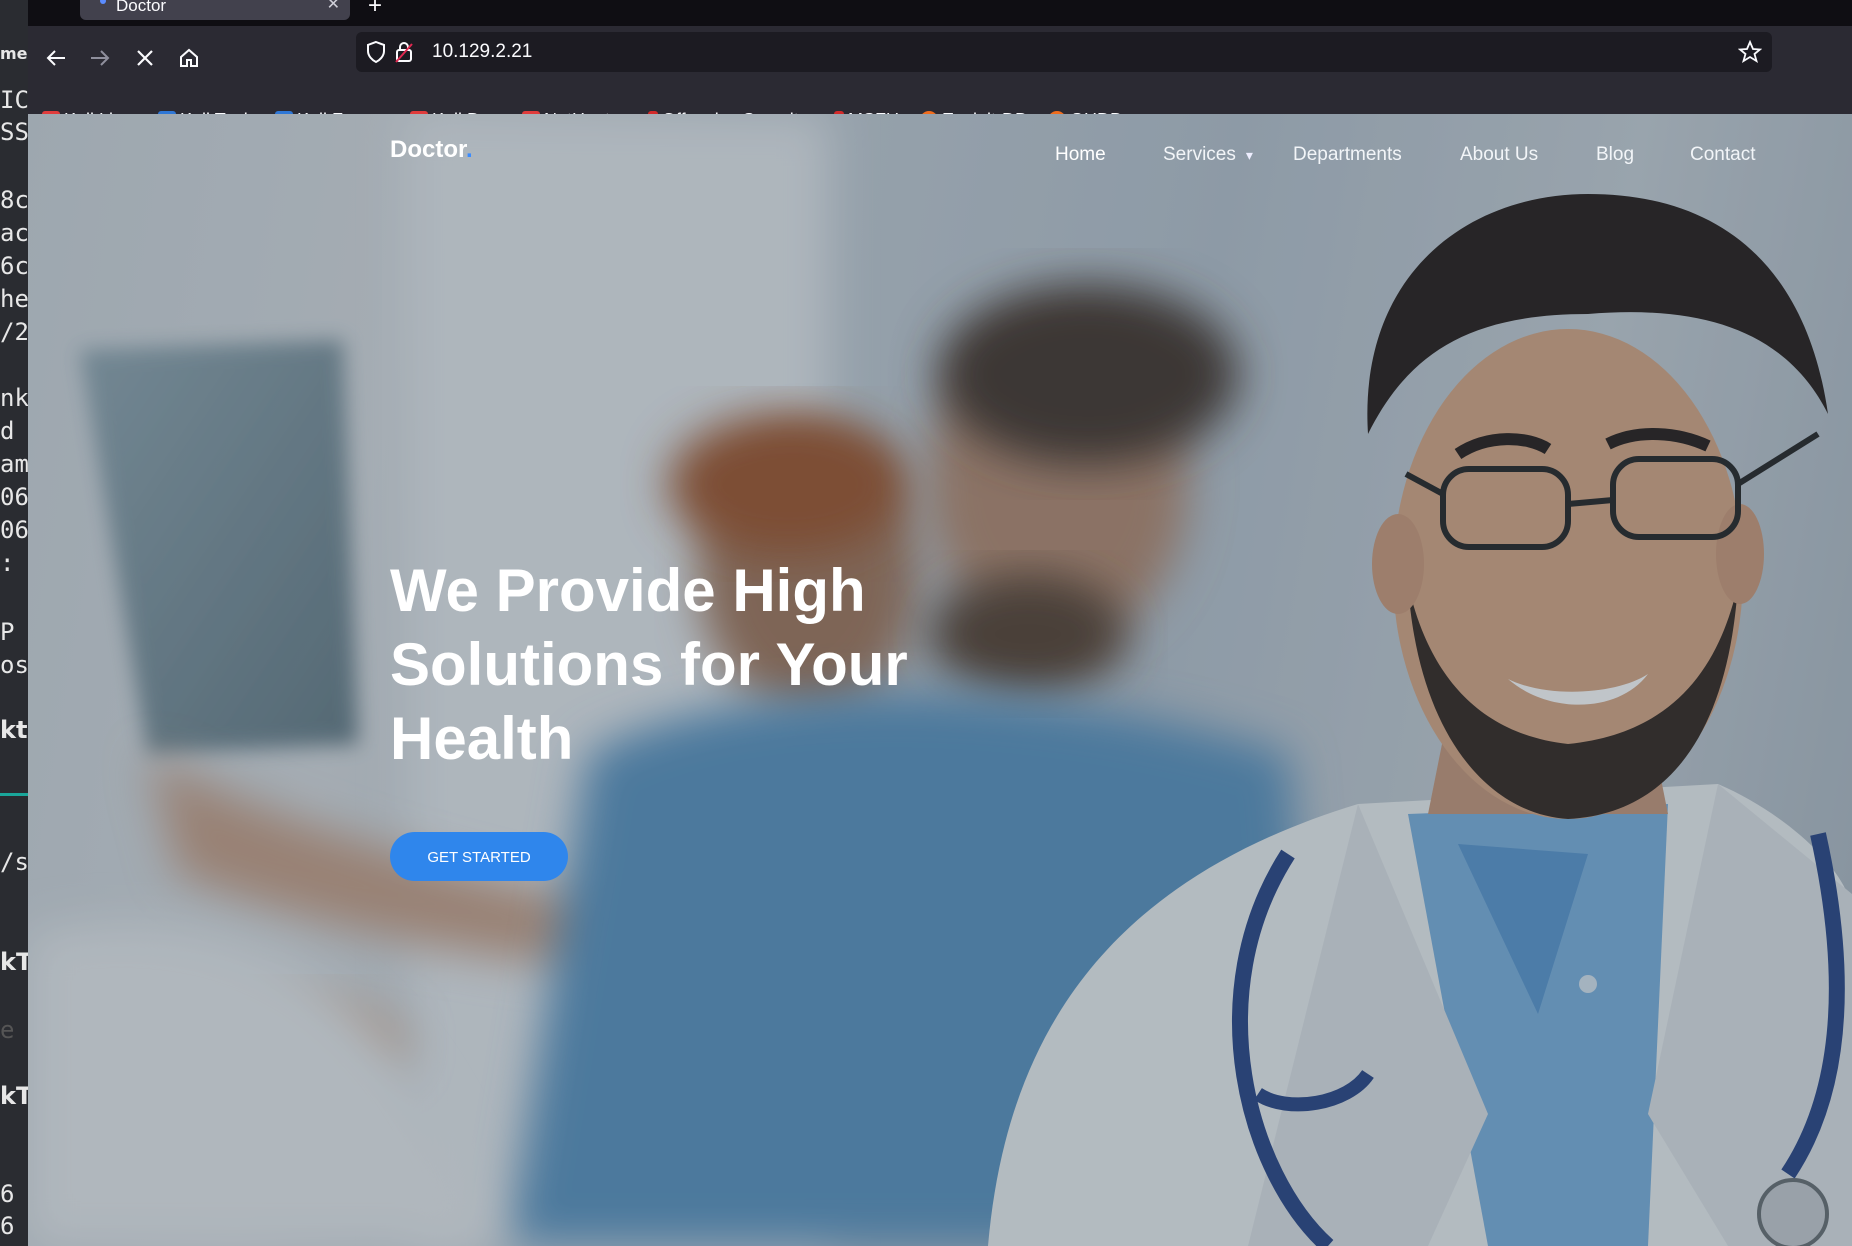 Image resolution: width=1852 pixels, height=1246 pixels. I want to click on tab-title: Doctor, so click(141, 7).